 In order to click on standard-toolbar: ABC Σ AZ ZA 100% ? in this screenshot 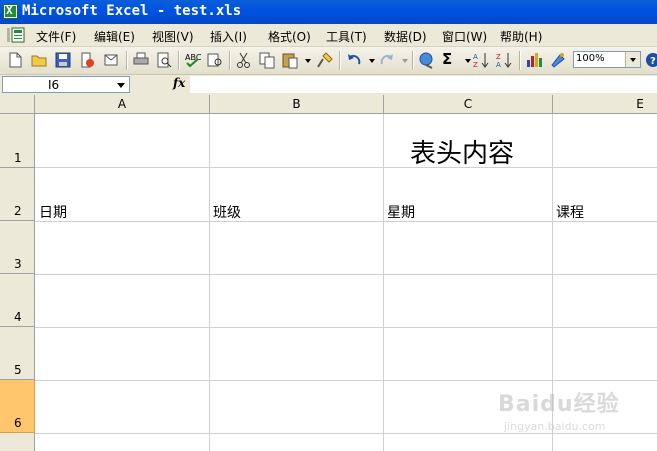, I will do `click(328, 61)`.